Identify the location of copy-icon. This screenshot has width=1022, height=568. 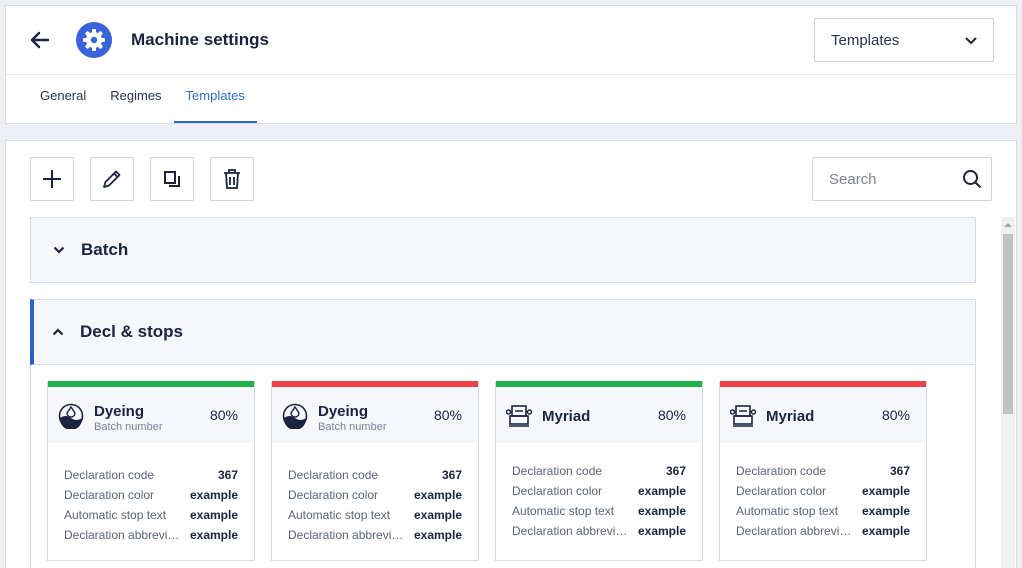
(172, 179).